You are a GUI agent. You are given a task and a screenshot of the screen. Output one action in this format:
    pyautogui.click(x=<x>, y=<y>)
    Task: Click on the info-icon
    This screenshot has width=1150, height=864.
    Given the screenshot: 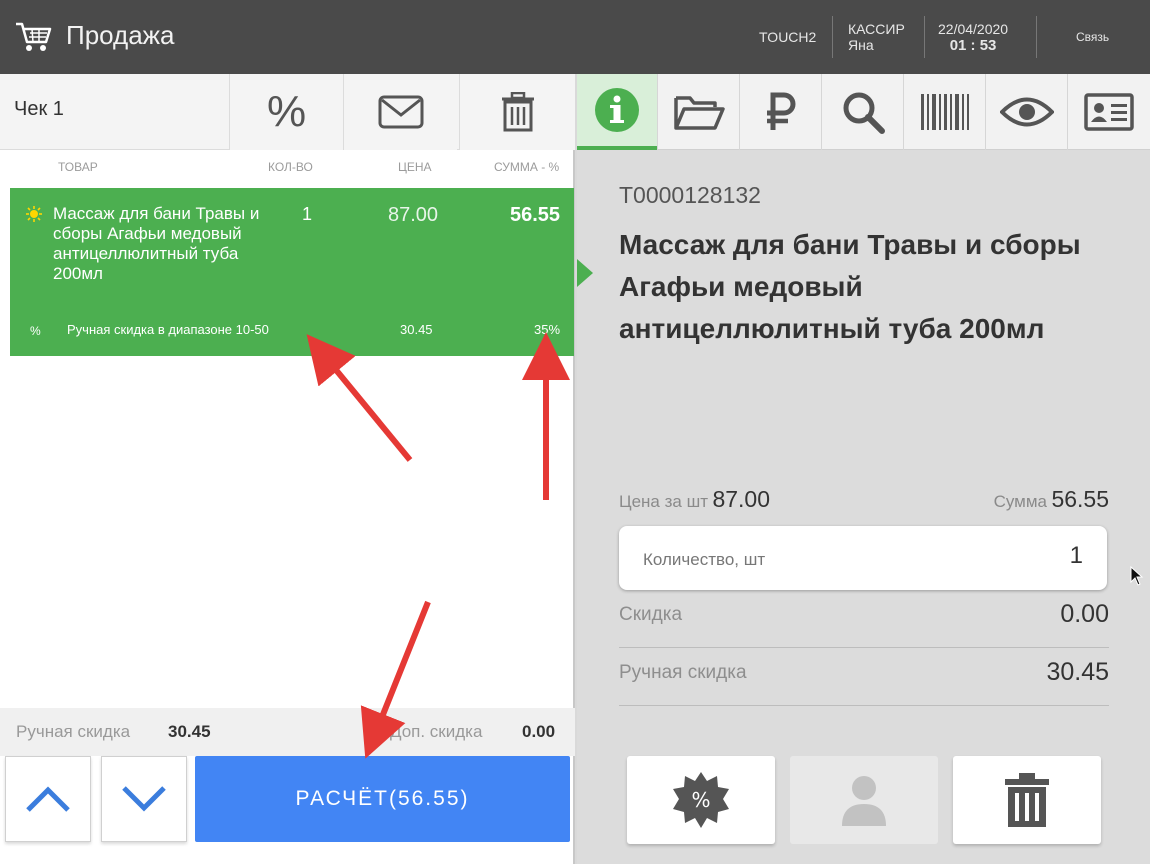 What is the action you would take?
    pyautogui.click(x=617, y=110)
    